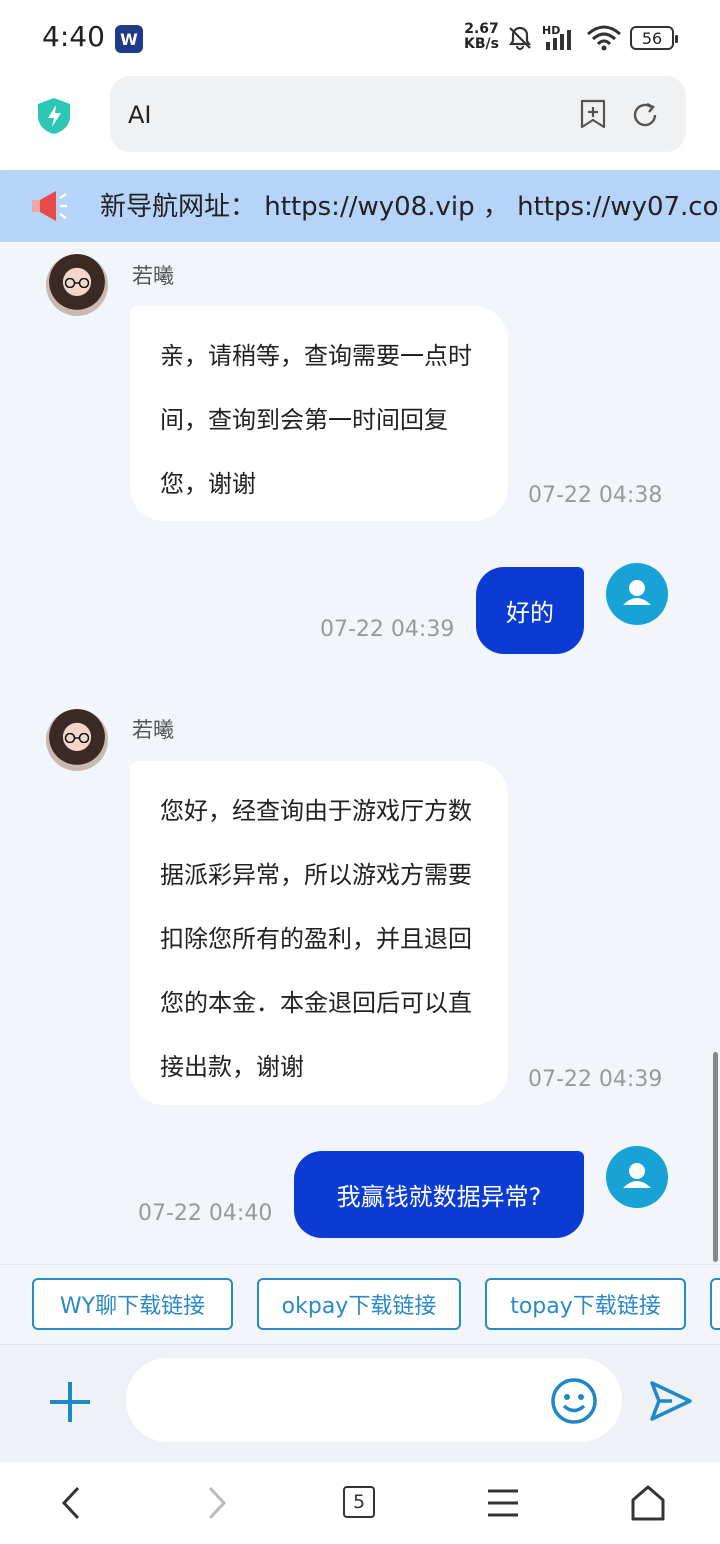 Image resolution: width=720 pixels, height=1544 pixels. I want to click on menu-icon, so click(503, 1503).